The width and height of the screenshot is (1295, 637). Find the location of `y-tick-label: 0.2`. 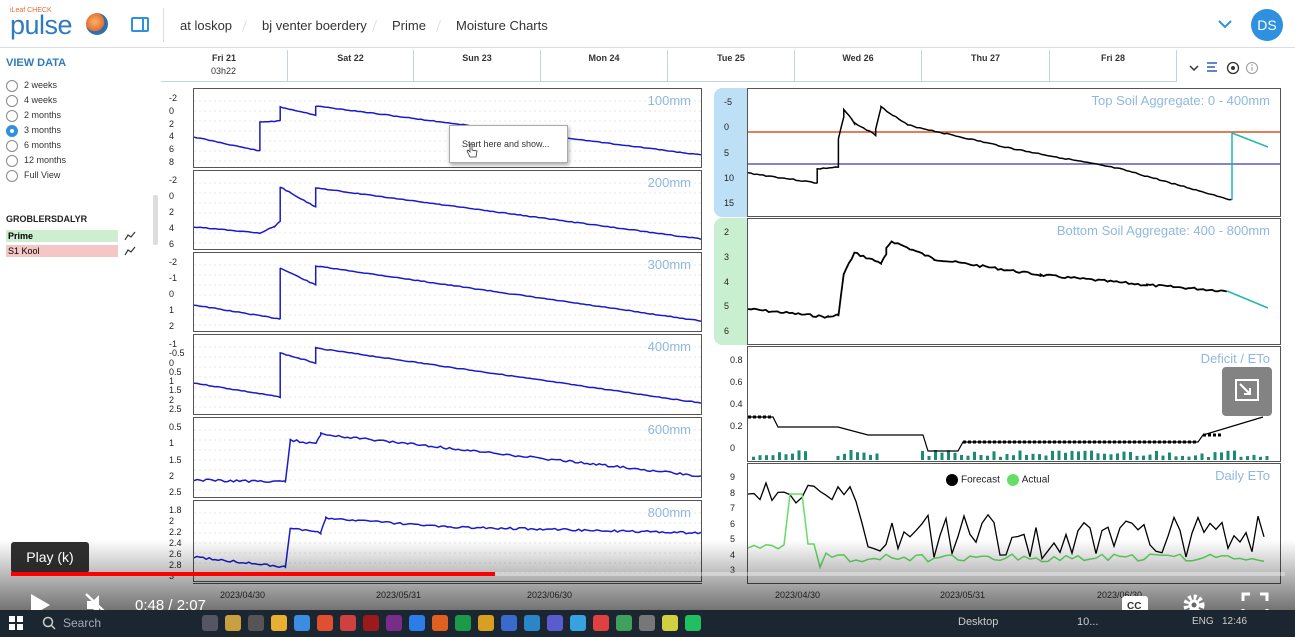

y-tick-label: 0.2 is located at coordinates (736, 426).